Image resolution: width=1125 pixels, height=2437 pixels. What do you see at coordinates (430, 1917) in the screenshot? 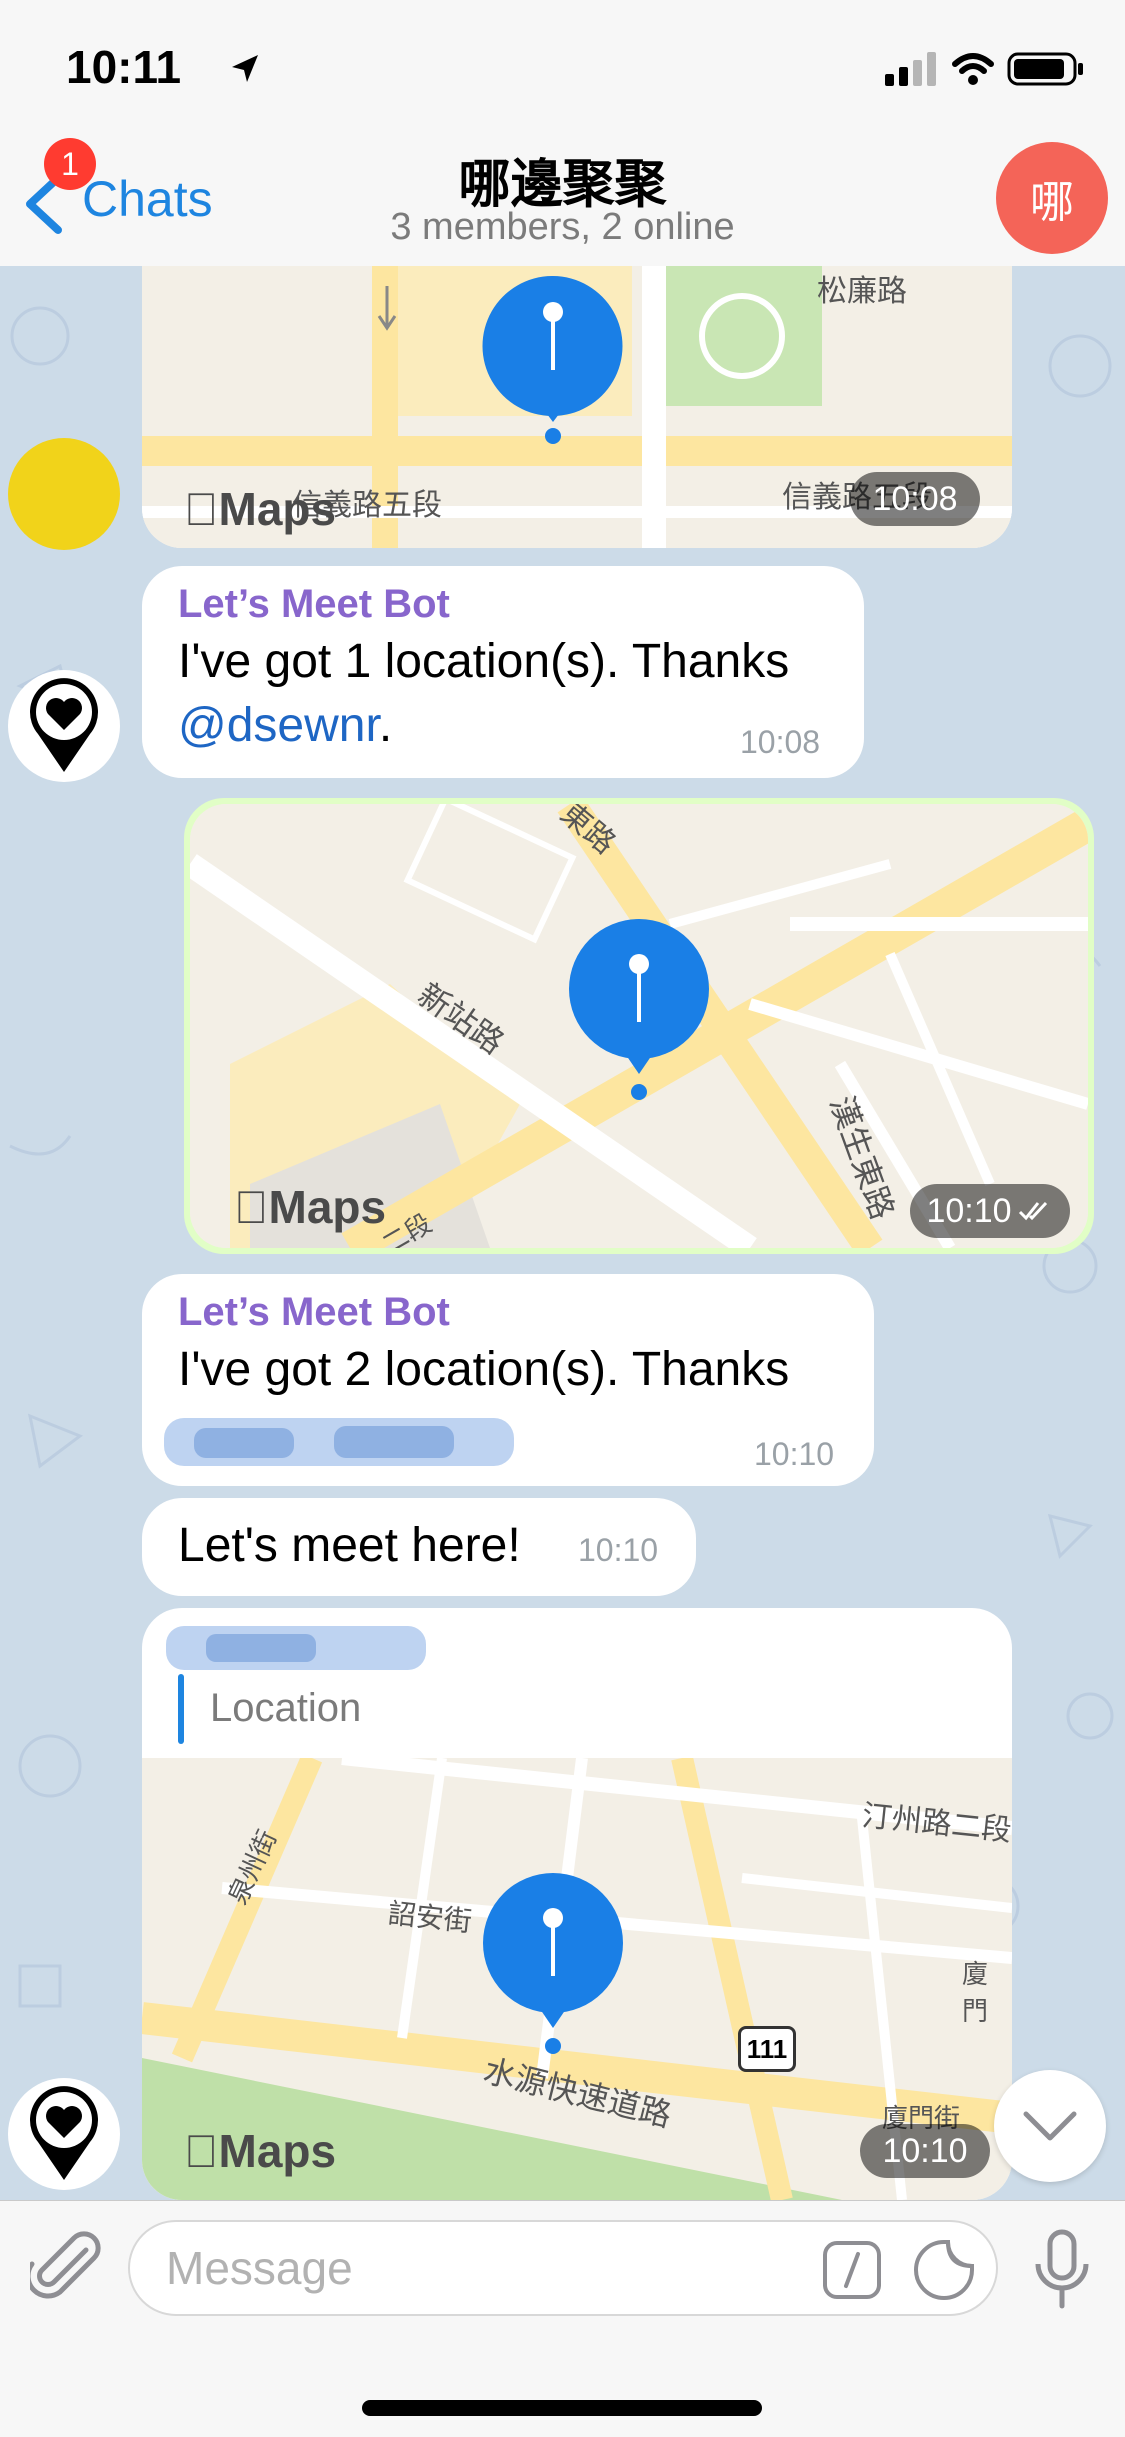
I see `street-label: 詔安街` at bounding box center [430, 1917].